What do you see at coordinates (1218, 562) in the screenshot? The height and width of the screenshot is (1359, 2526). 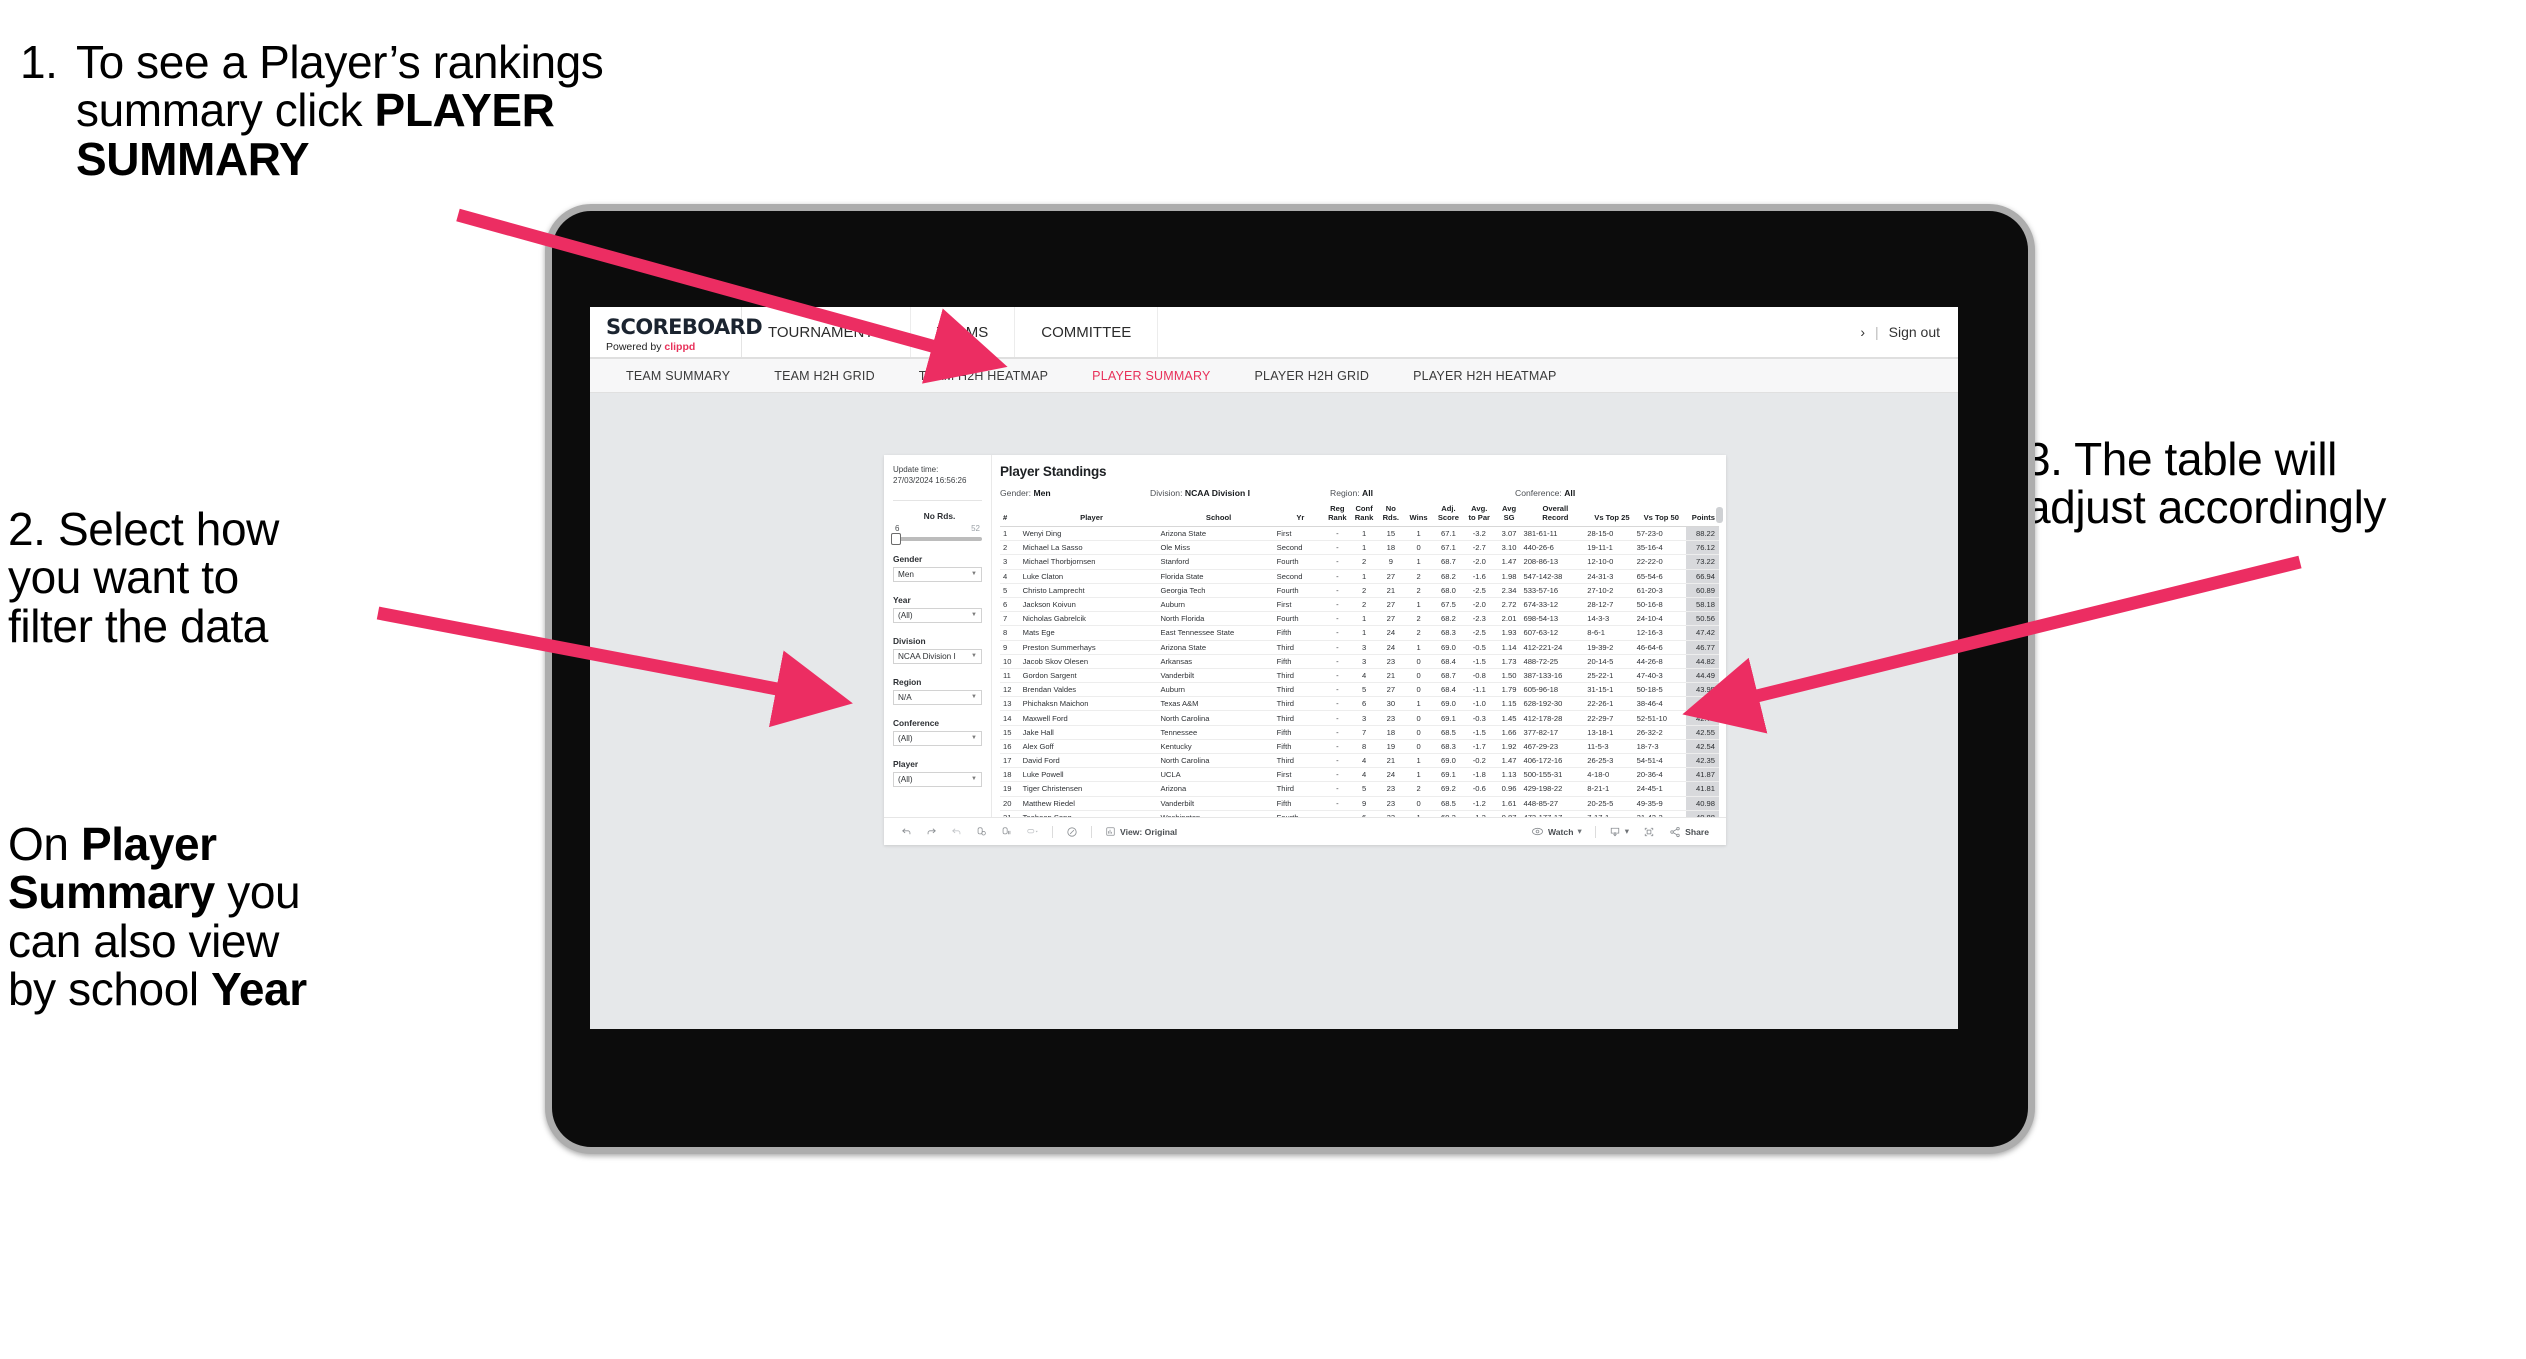 I see `cell-school: Stanford` at bounding box center [1218, 562].